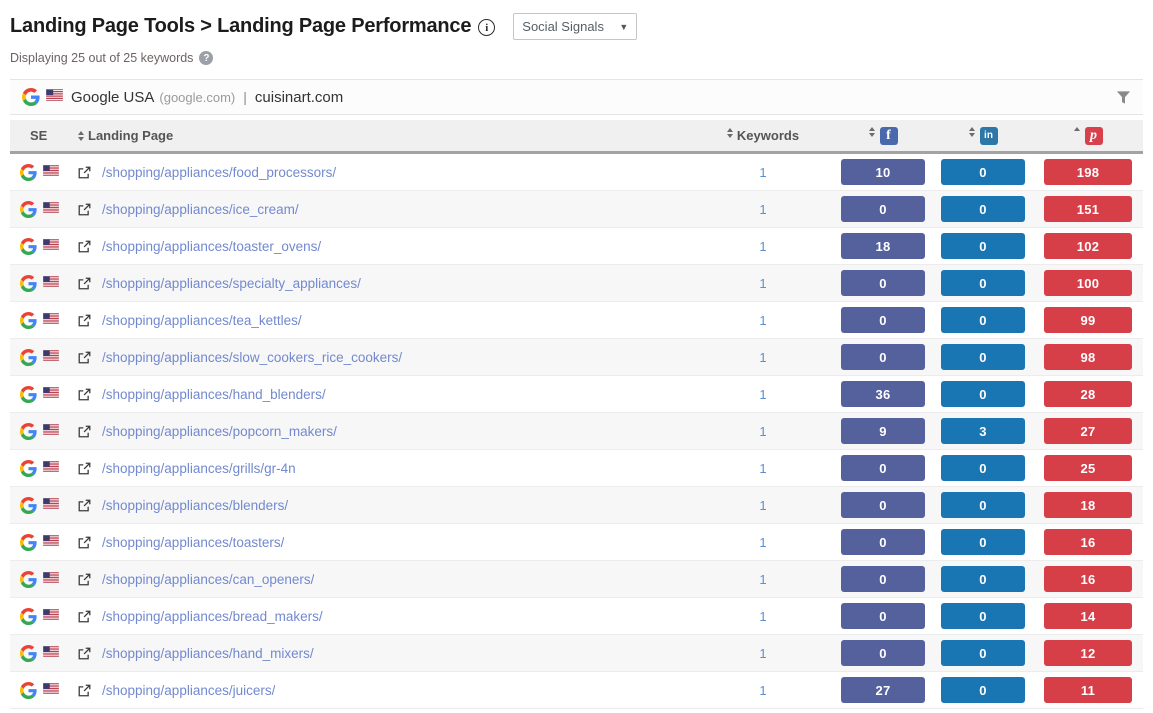  What do you see at coordinates (1088, 320) in the screenshot?
I see `pinterest-count-badge: 99` at bounding box center [1088, 320].